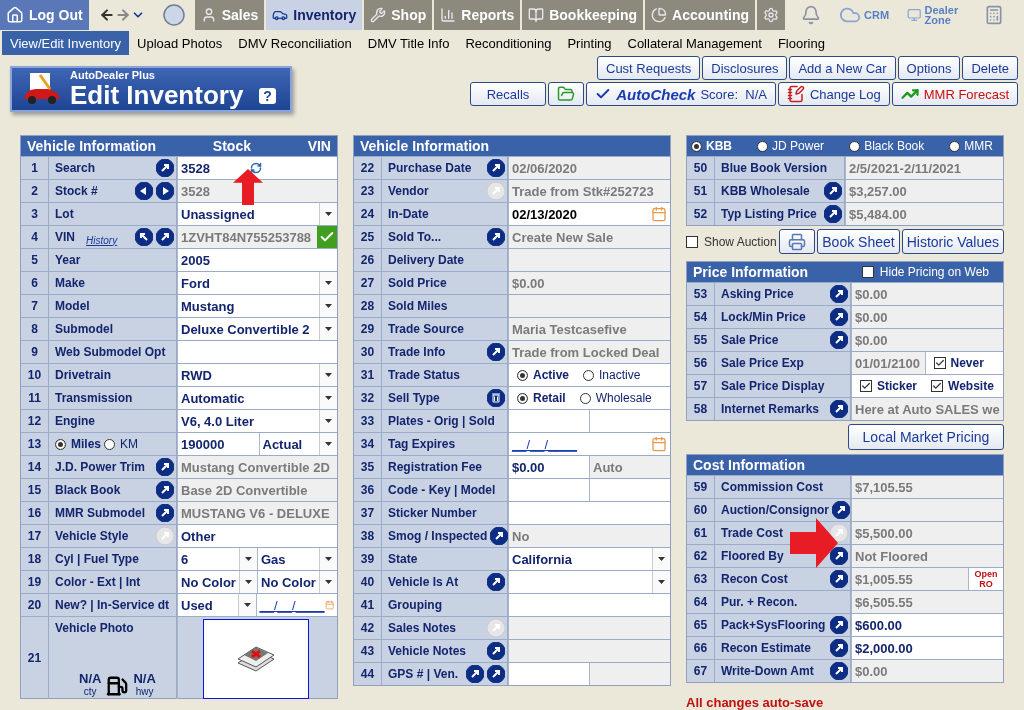  What do you see at coordinates (887, 146) in the screenshot?
I see `radio-option: Black Book` at bounding box center [887, 146].